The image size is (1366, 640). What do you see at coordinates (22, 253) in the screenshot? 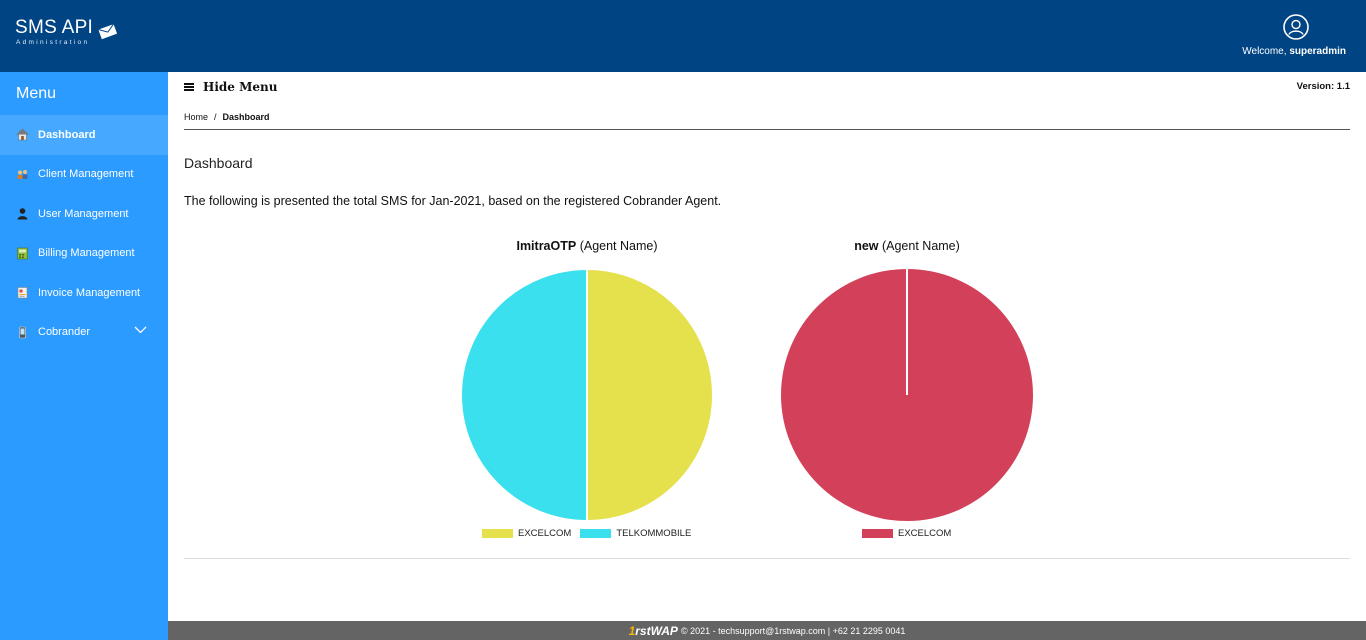
I see `billing-icon` at bounding box center [22, 253].